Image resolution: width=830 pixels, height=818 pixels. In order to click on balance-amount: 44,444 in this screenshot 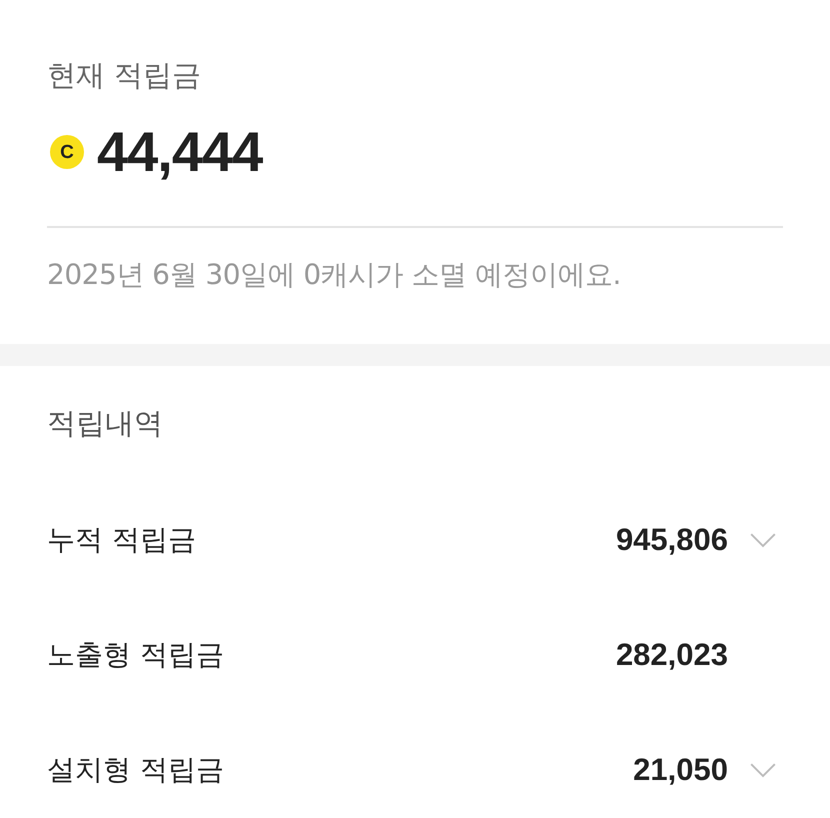, I will do `click(179, 152)`.